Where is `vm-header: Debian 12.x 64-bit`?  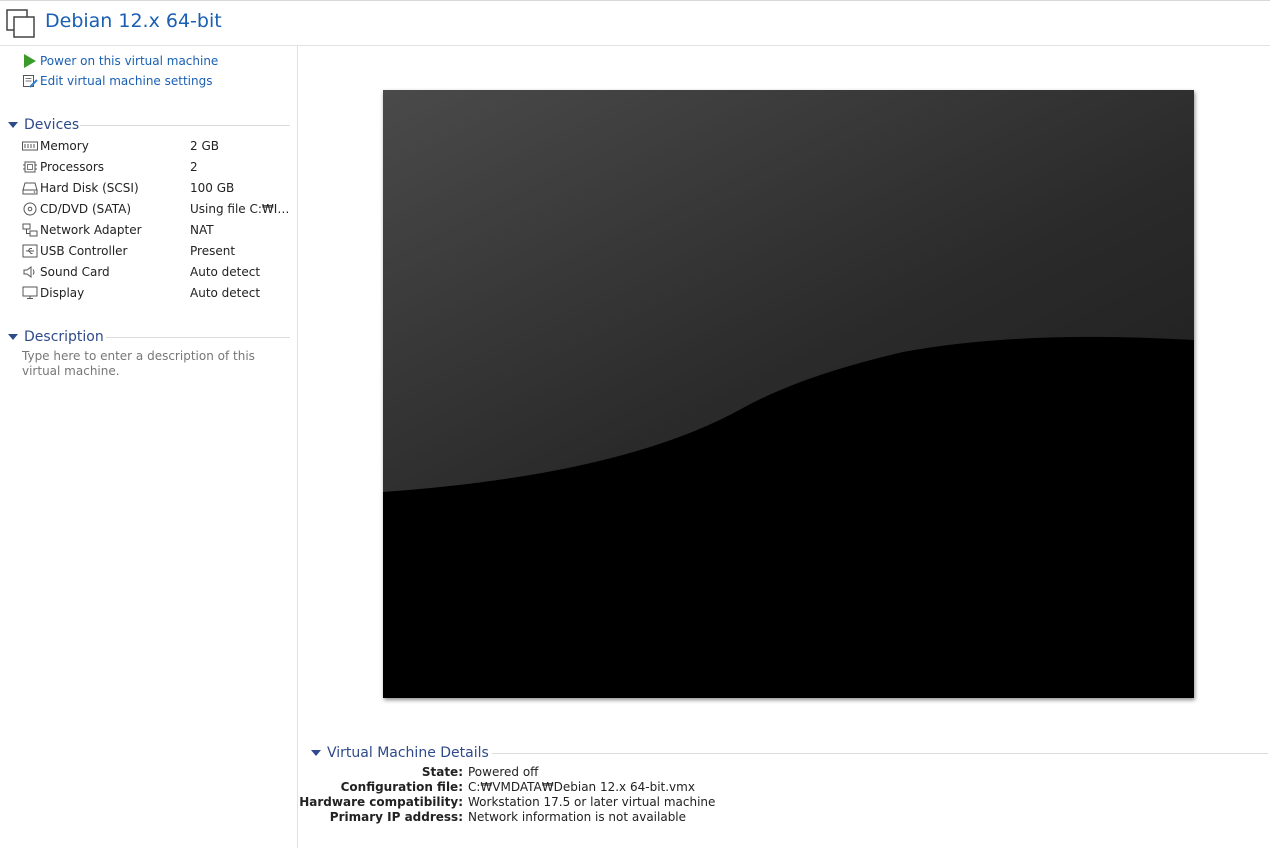 vm-header: Debian 12.x 64-bit is located at coordinates (635, 23).